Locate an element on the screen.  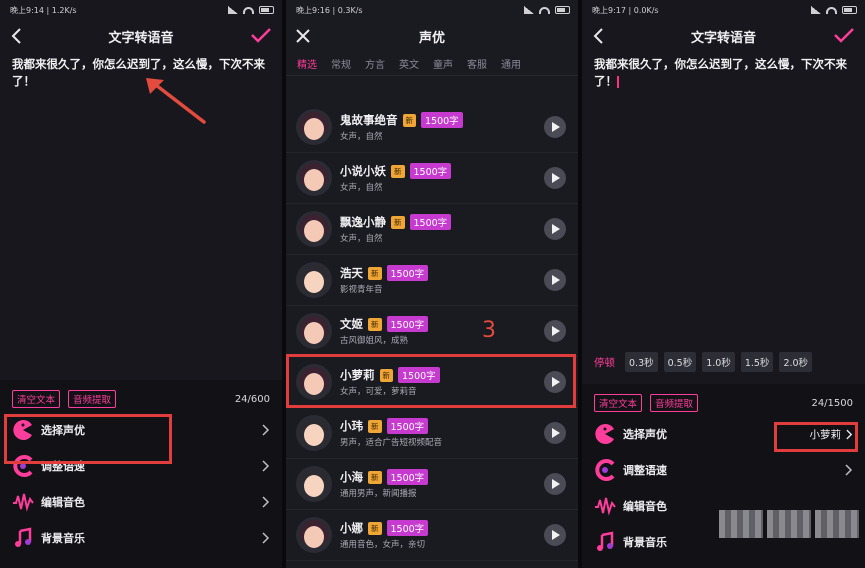
voice-item: 飘逸小静新 1500字 女声，自然 is located at coordinates (432, 229).